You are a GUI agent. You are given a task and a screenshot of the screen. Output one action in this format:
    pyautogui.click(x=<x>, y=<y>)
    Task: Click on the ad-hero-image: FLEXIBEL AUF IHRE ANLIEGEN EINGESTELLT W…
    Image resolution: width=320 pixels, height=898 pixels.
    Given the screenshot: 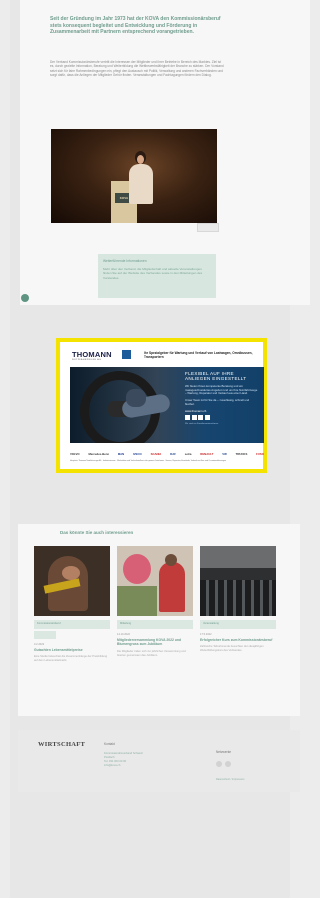 What is the action you would take?
    pyautogui.click(x=167, y=405)
    